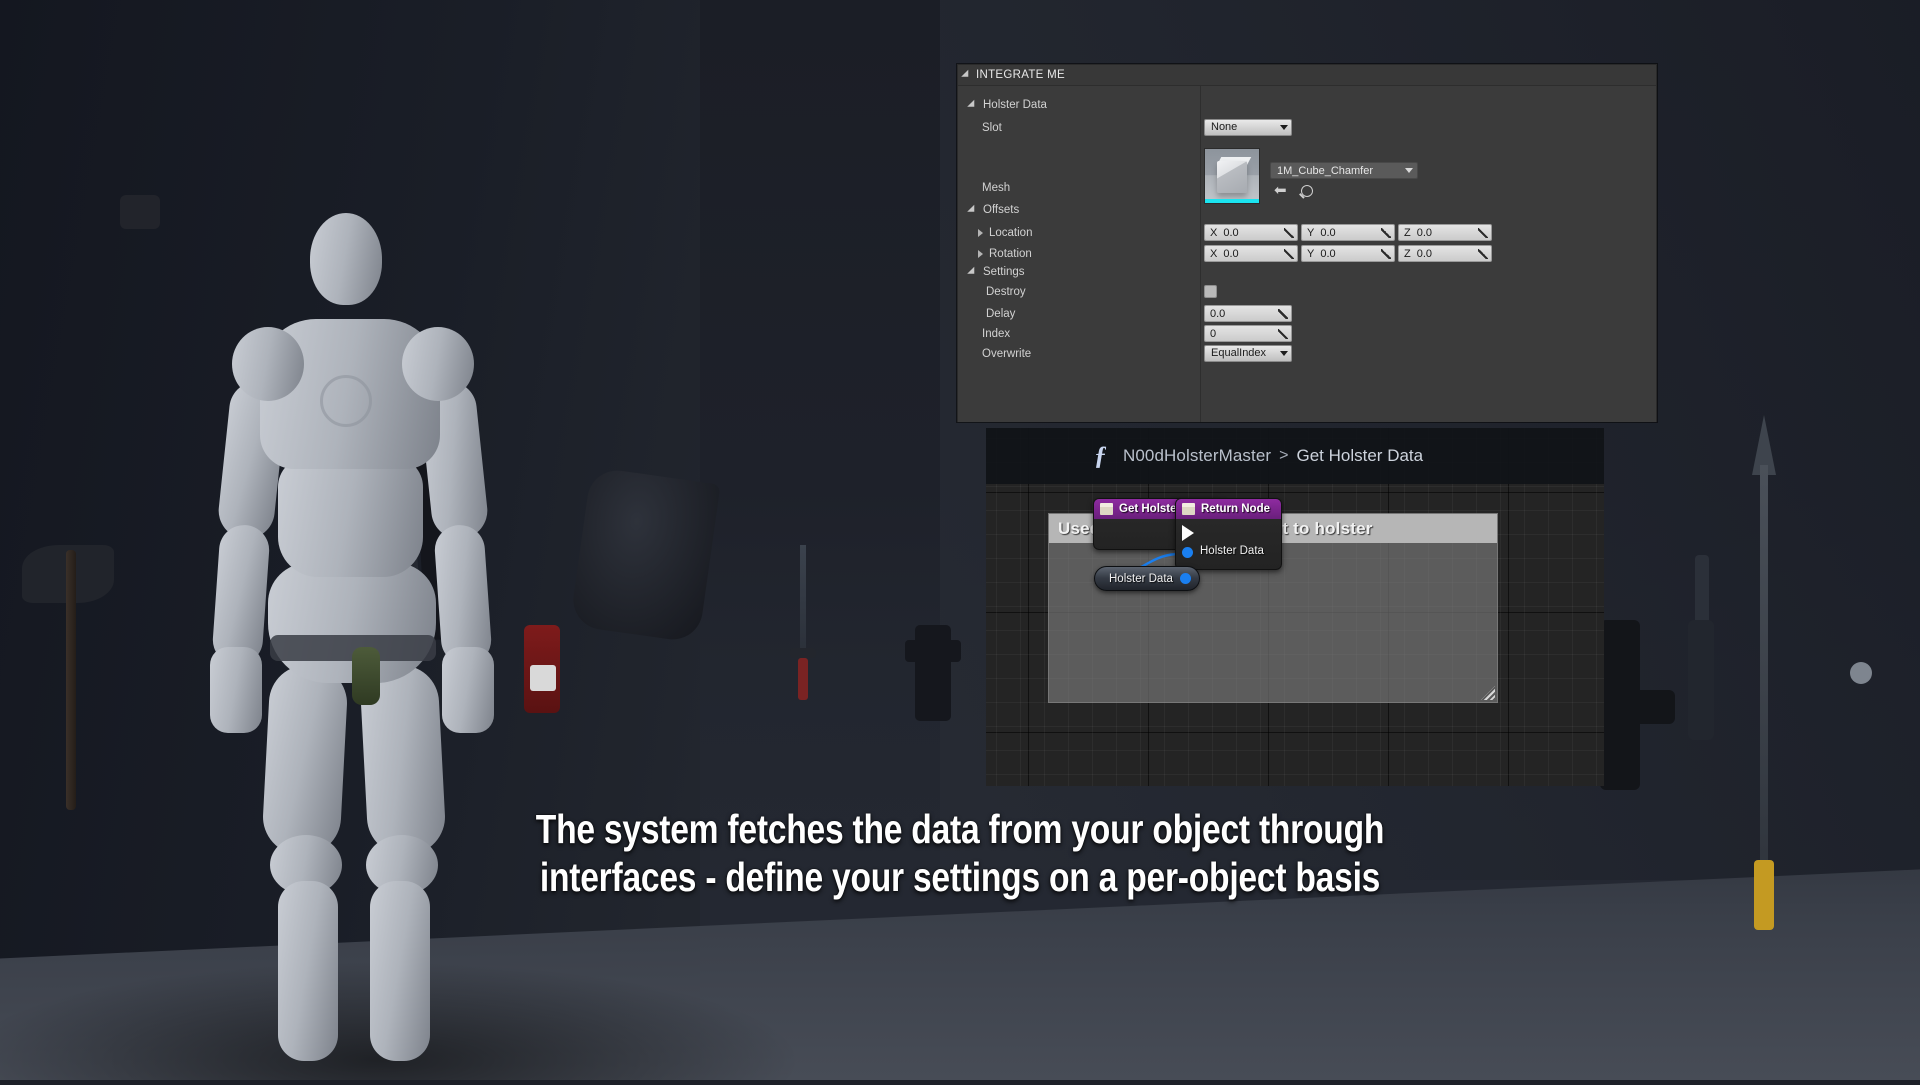  What do you see at coordinates (1248, 127) in the screenshot?
I see `slot-combo-box: None` at bounding box center [1248, 127].